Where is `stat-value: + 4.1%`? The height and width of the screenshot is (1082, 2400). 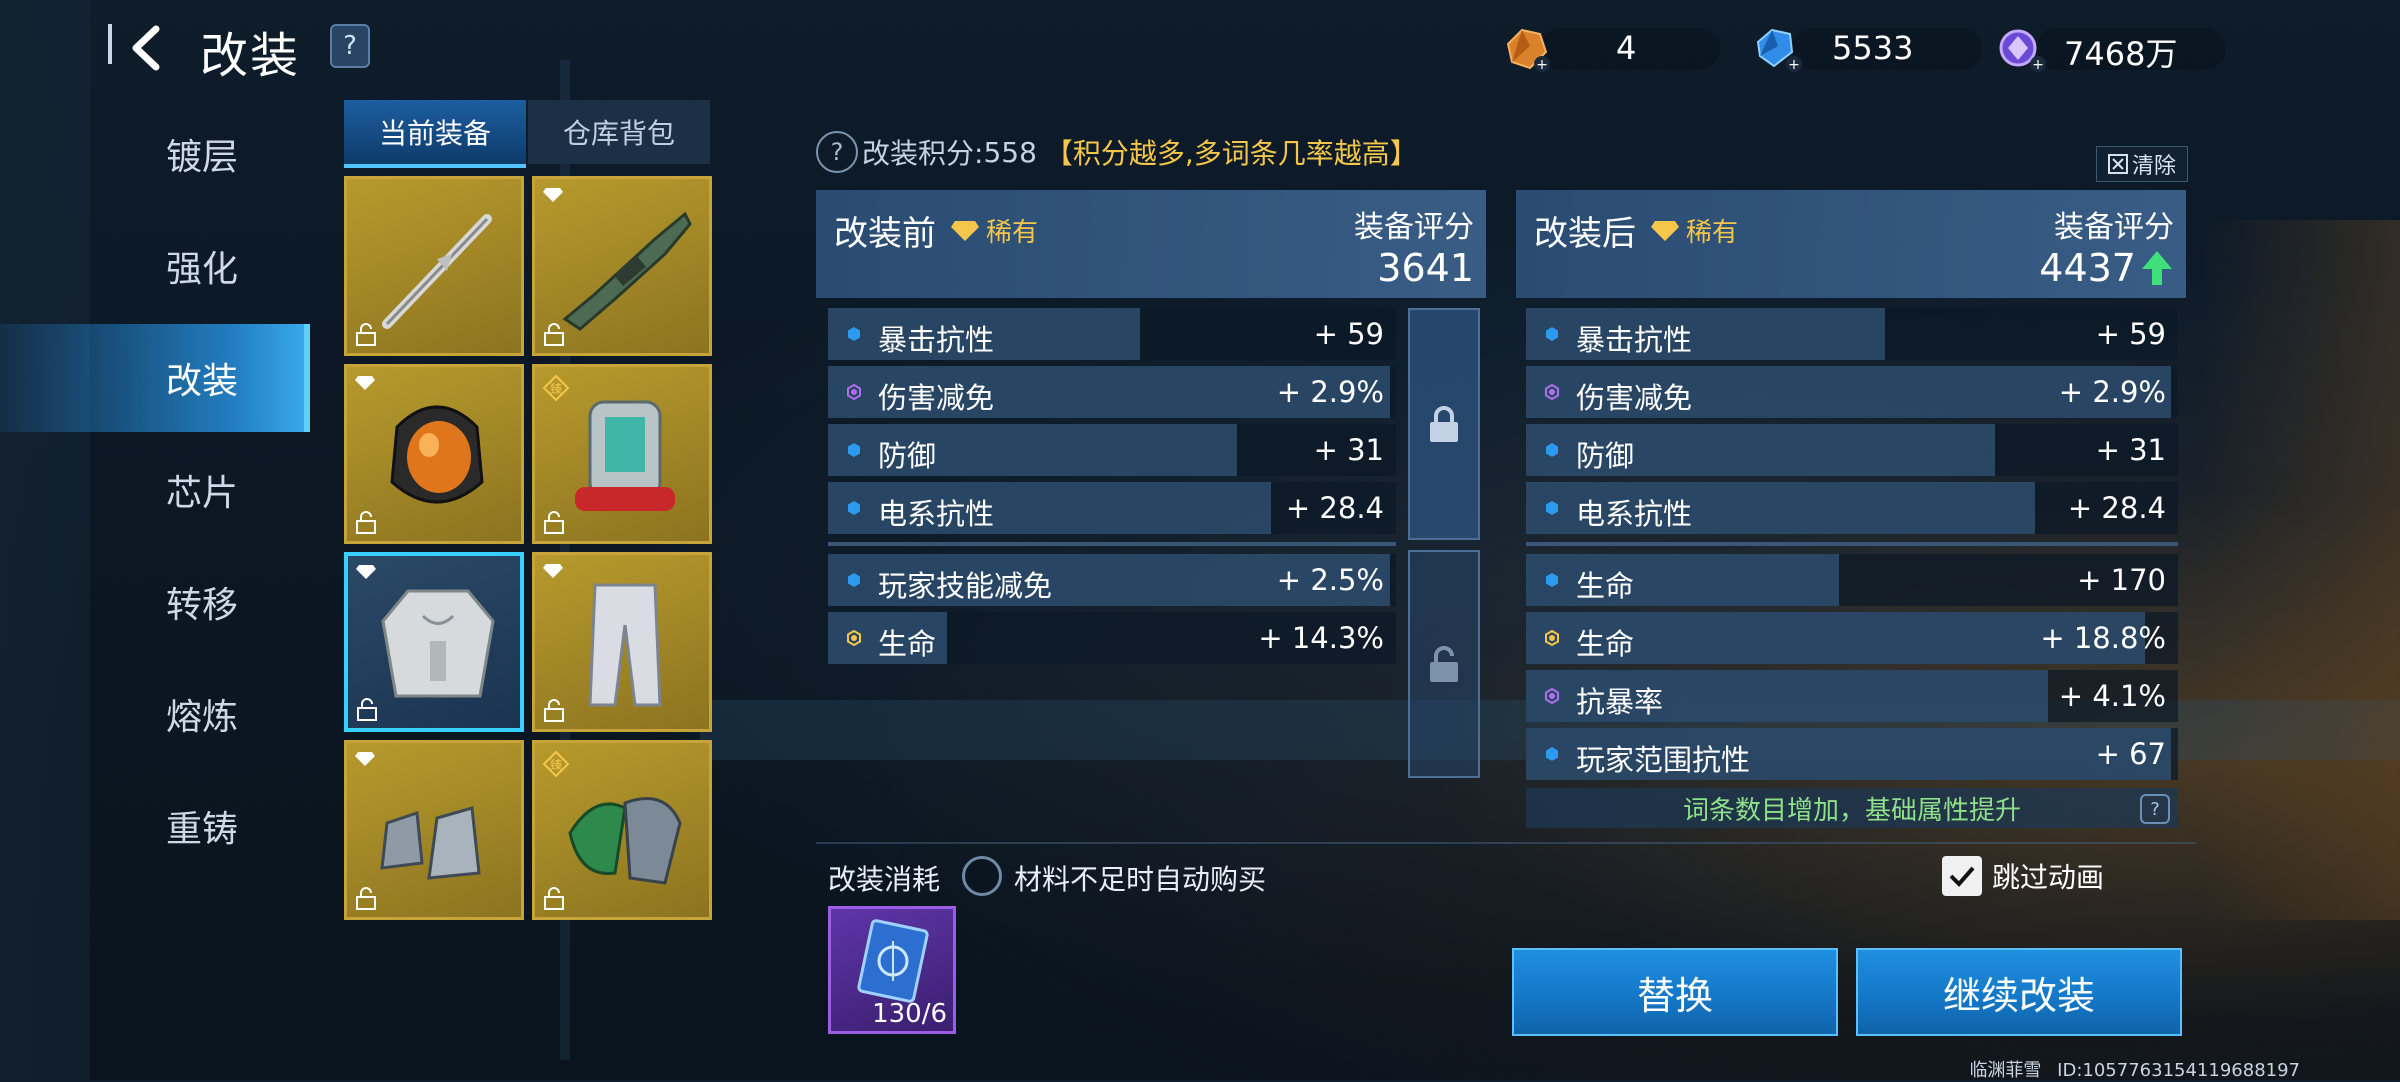
stat-value: + 4.1% is located at coordinates (2112, 696).